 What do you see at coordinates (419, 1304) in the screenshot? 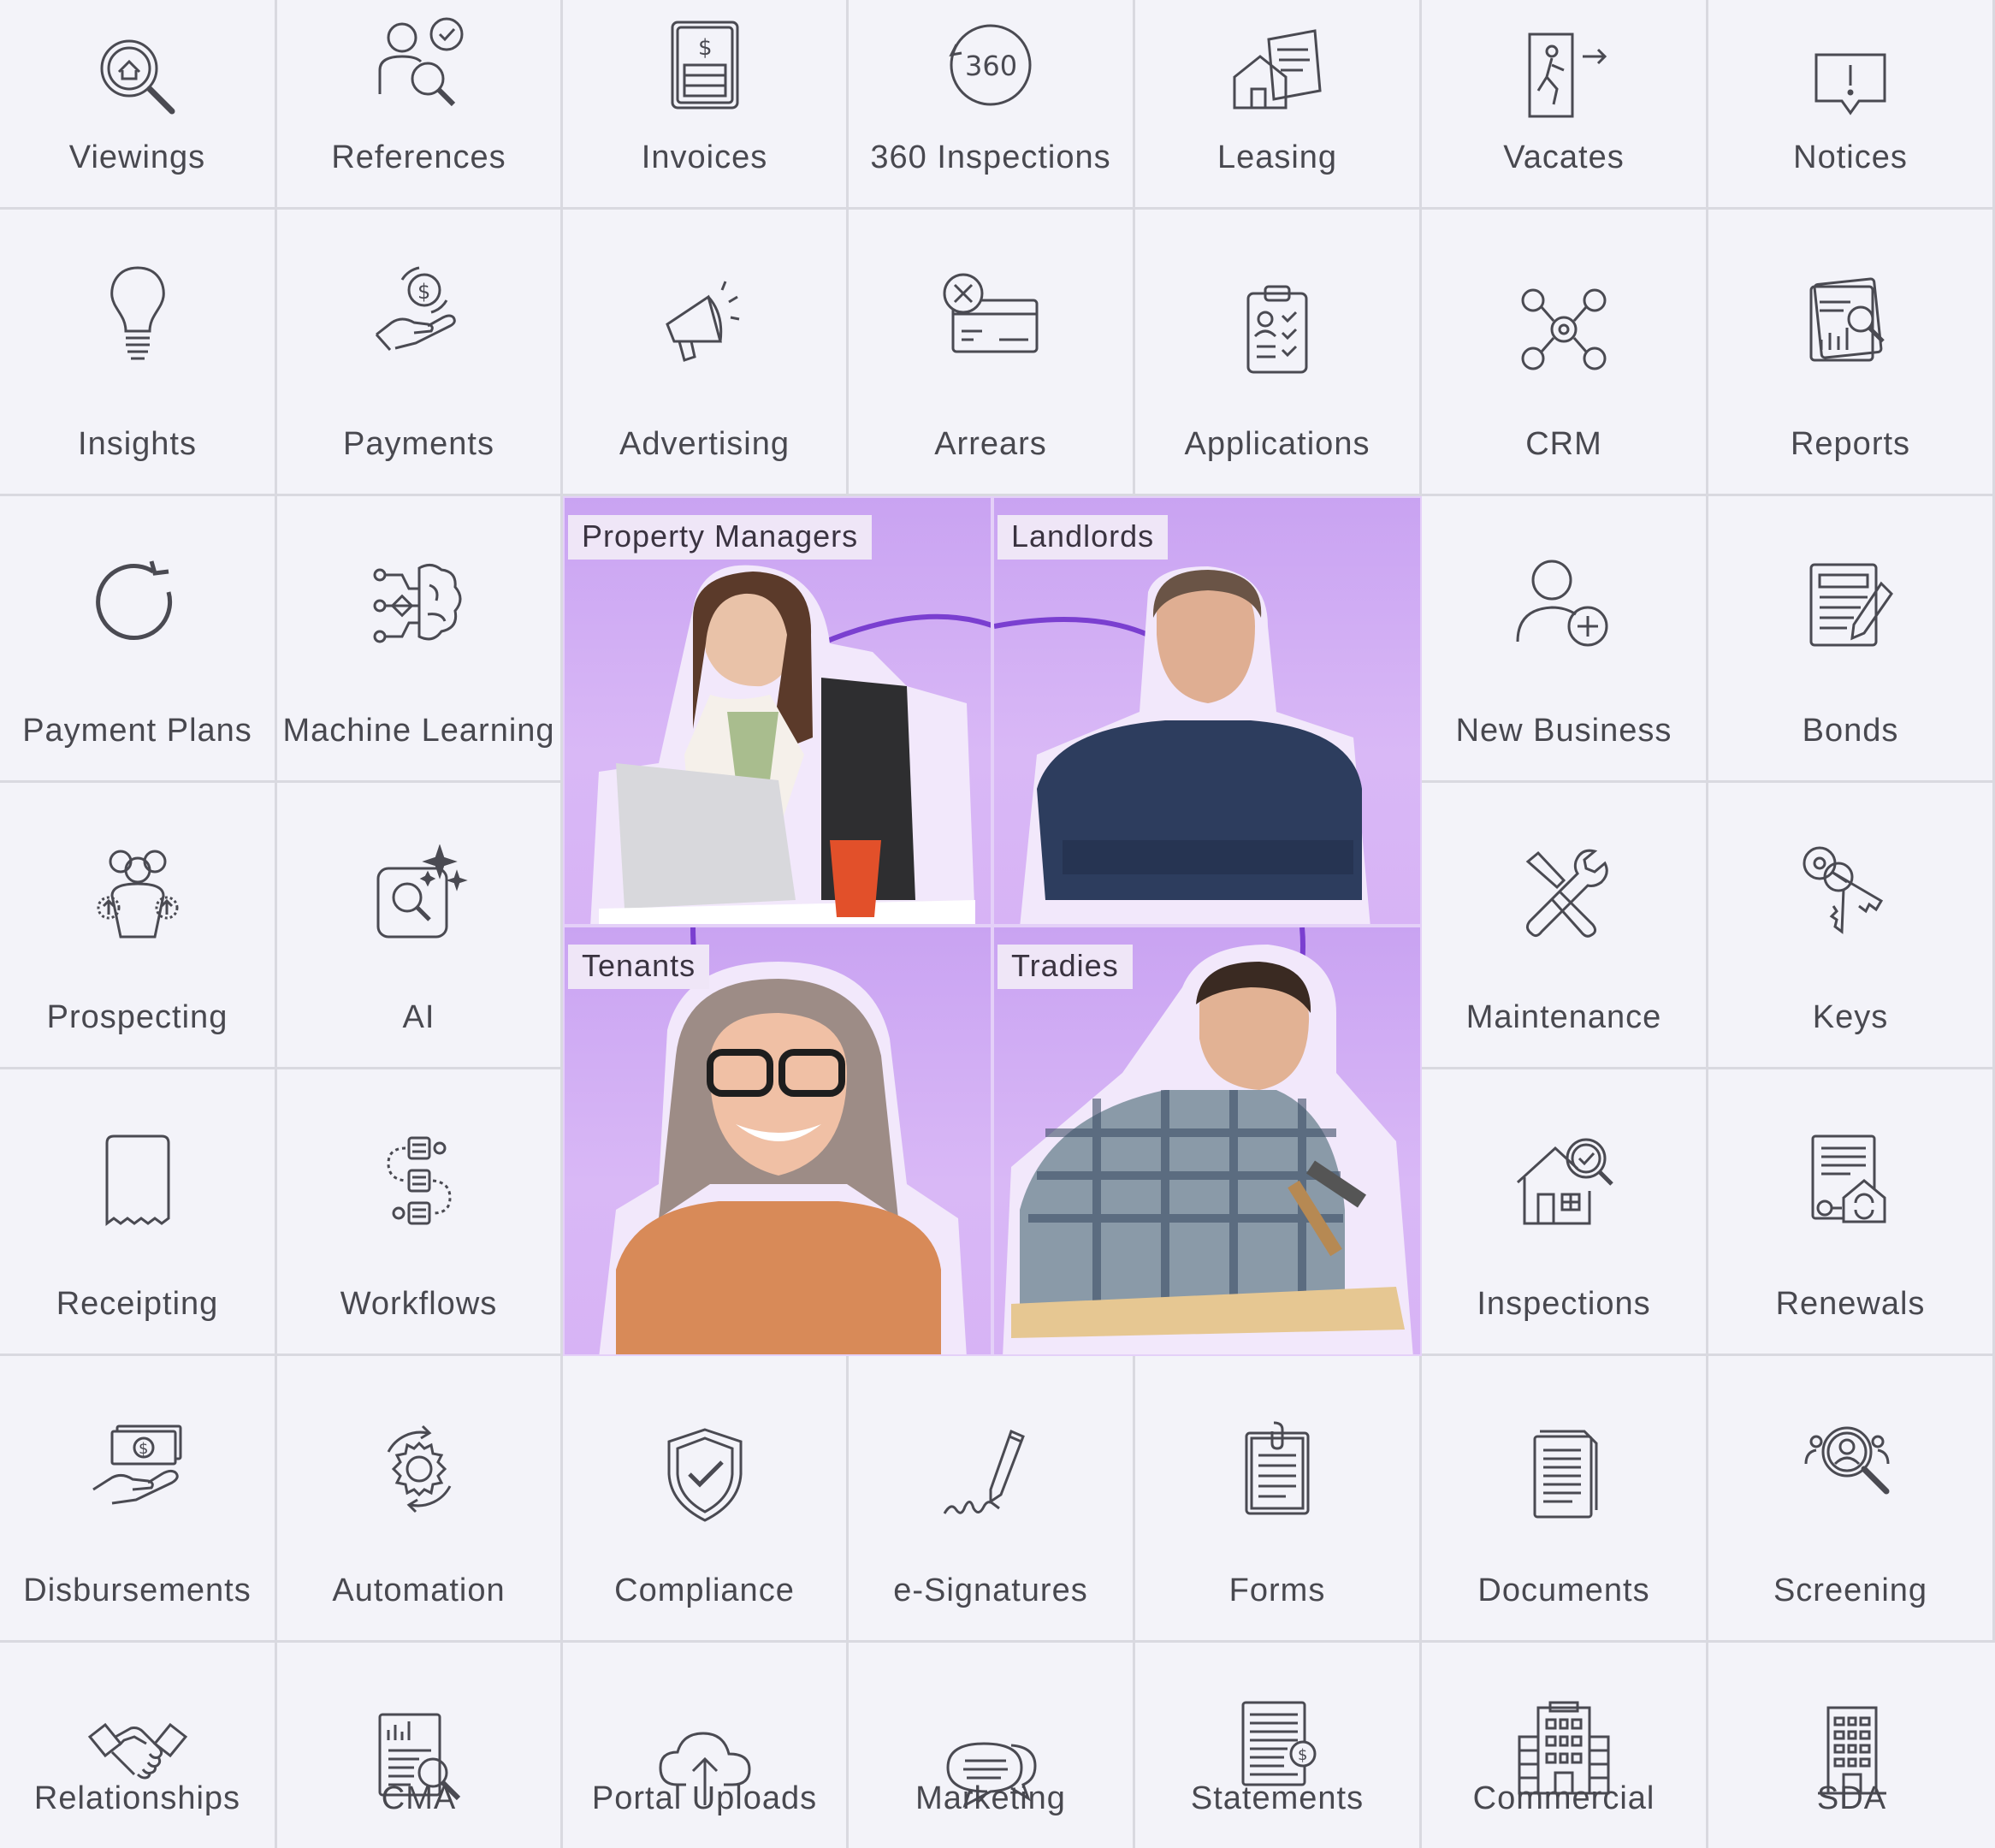
I see `feature-label: Workflows` at bounding box center [419, 1304].